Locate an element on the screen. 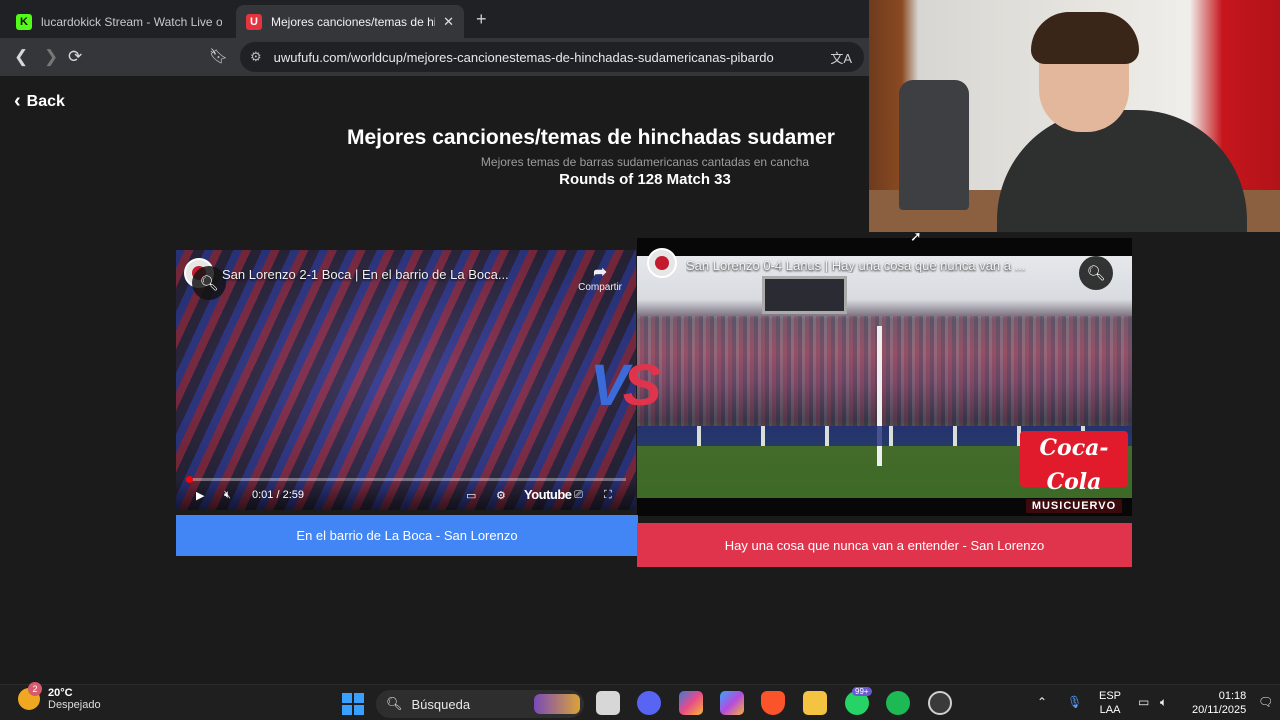 This screenshot has height=720, width=1280. weather-condition: Despejado is located at coordinates (74, 705).